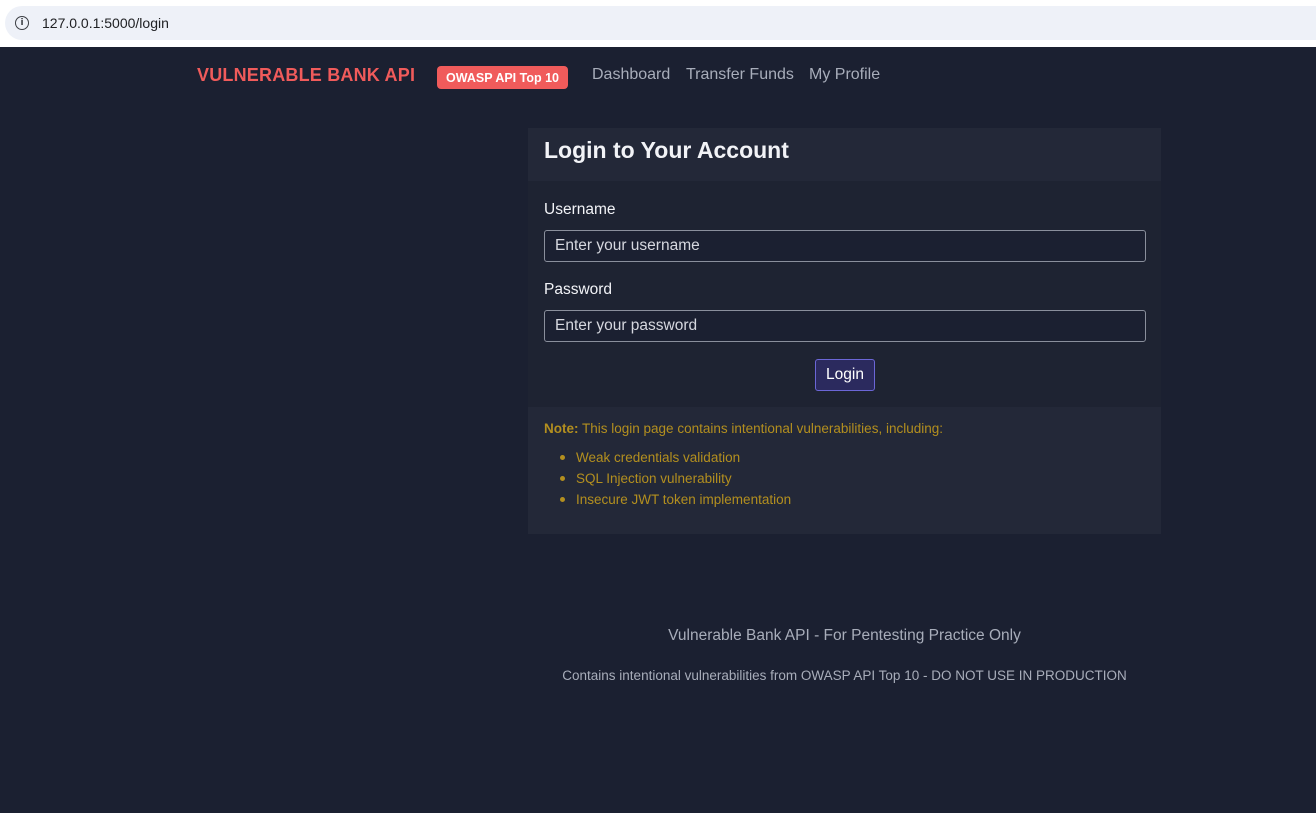 This screenshot has width=1316, height=813. Describe the element at coordinates (580, 209) in the screenshot. I see `username-label: Username` at that location.